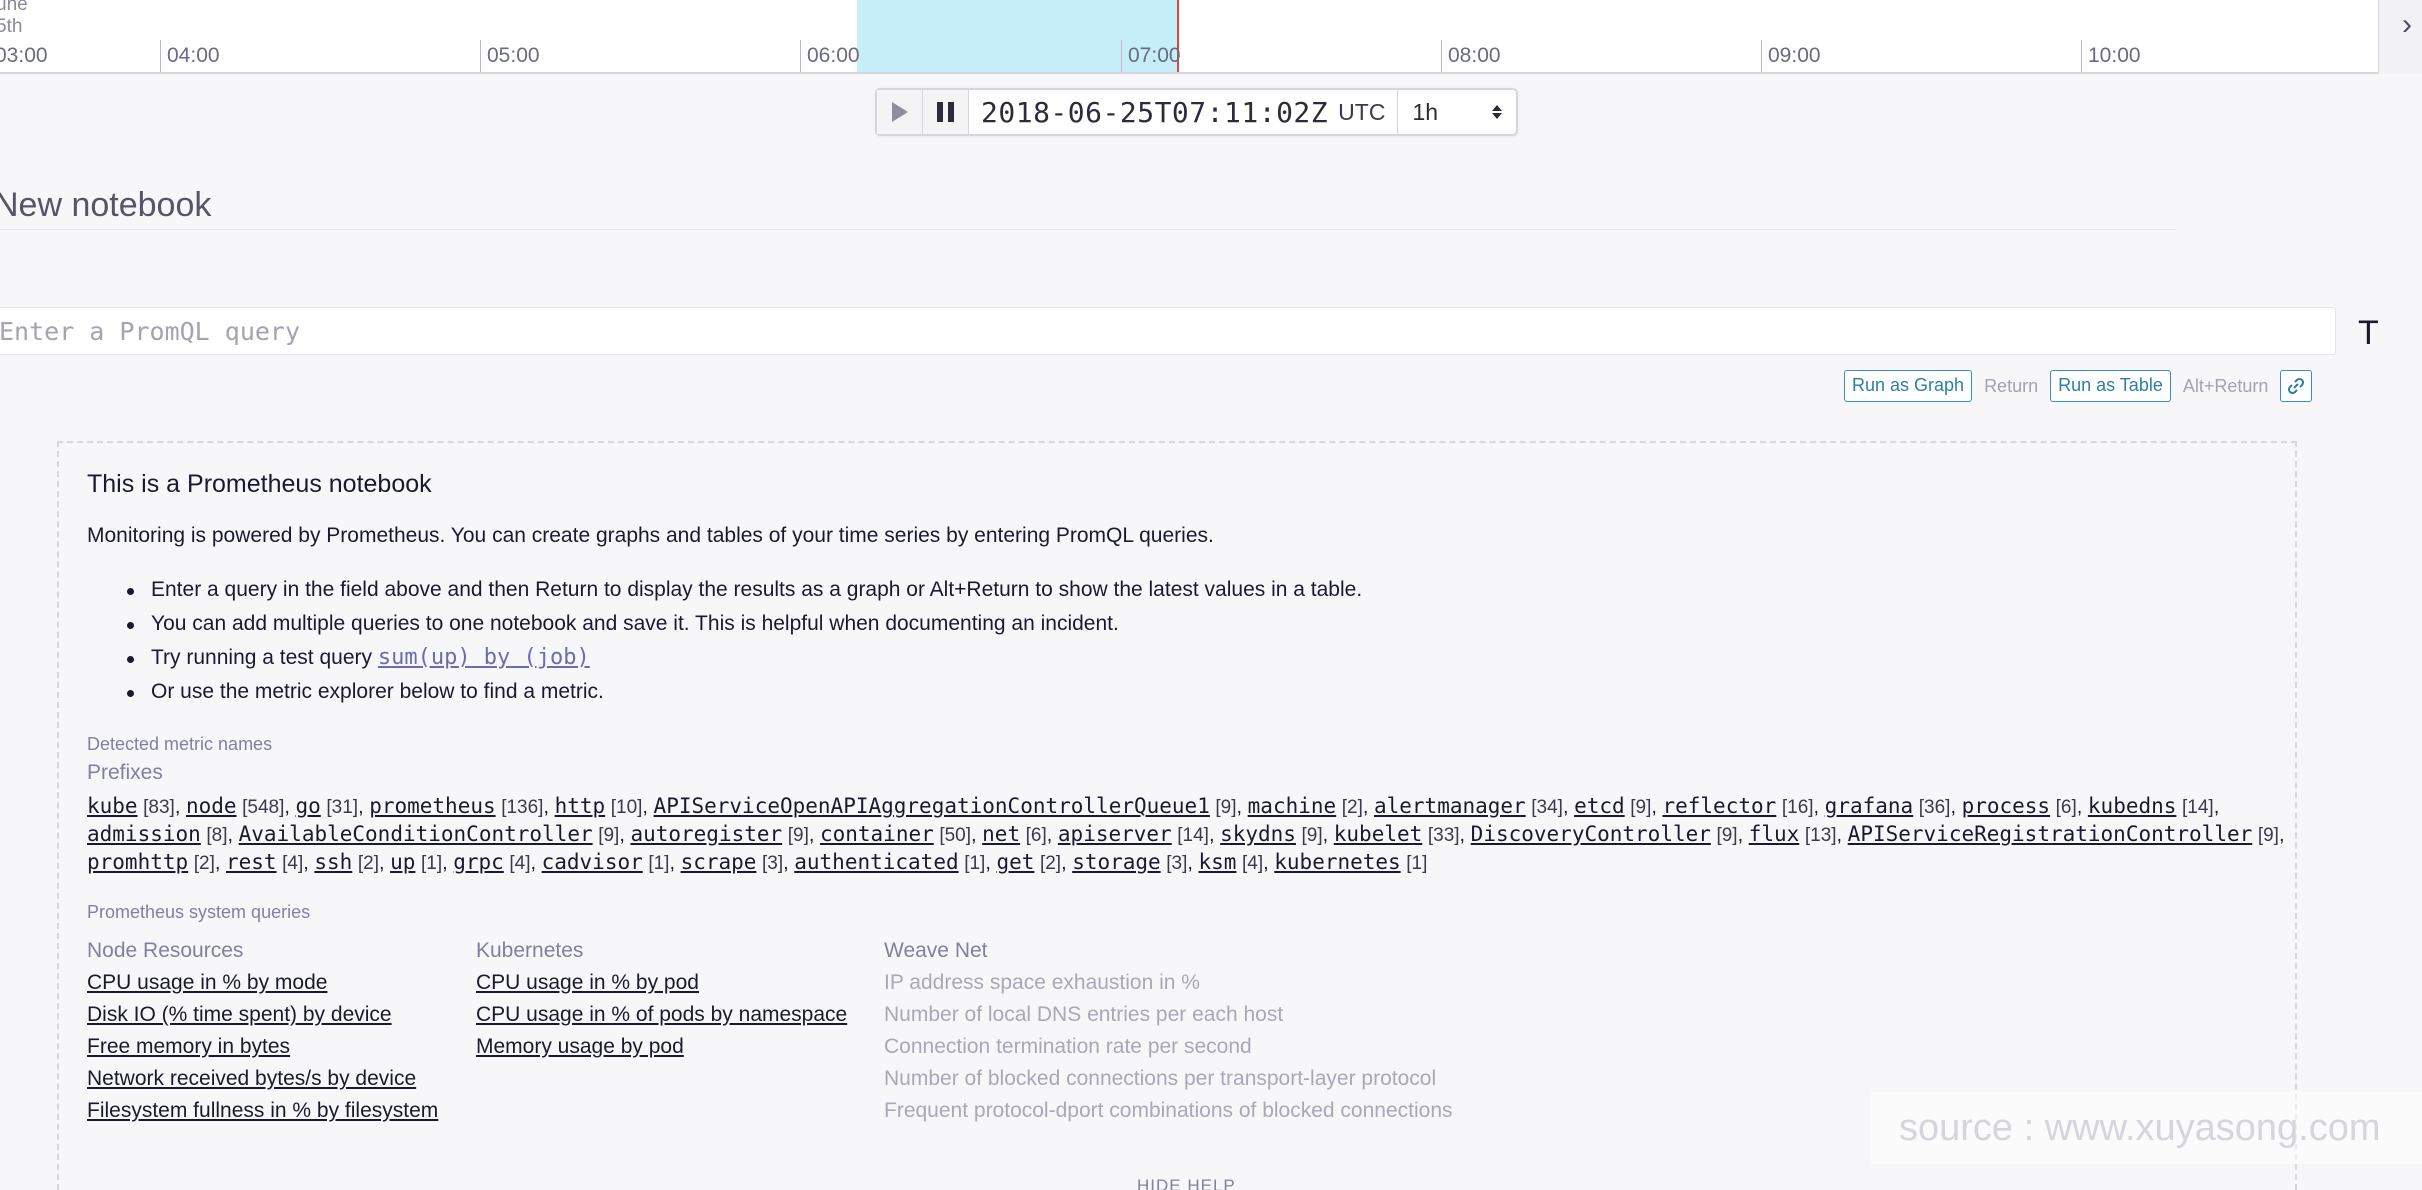 The height and width of the screenshot is (1190, 2422). What do you see at coordinates (1036, 835) in the screenshot?
I see `prefix-count: [6]` at bounding box center [1036, 835].